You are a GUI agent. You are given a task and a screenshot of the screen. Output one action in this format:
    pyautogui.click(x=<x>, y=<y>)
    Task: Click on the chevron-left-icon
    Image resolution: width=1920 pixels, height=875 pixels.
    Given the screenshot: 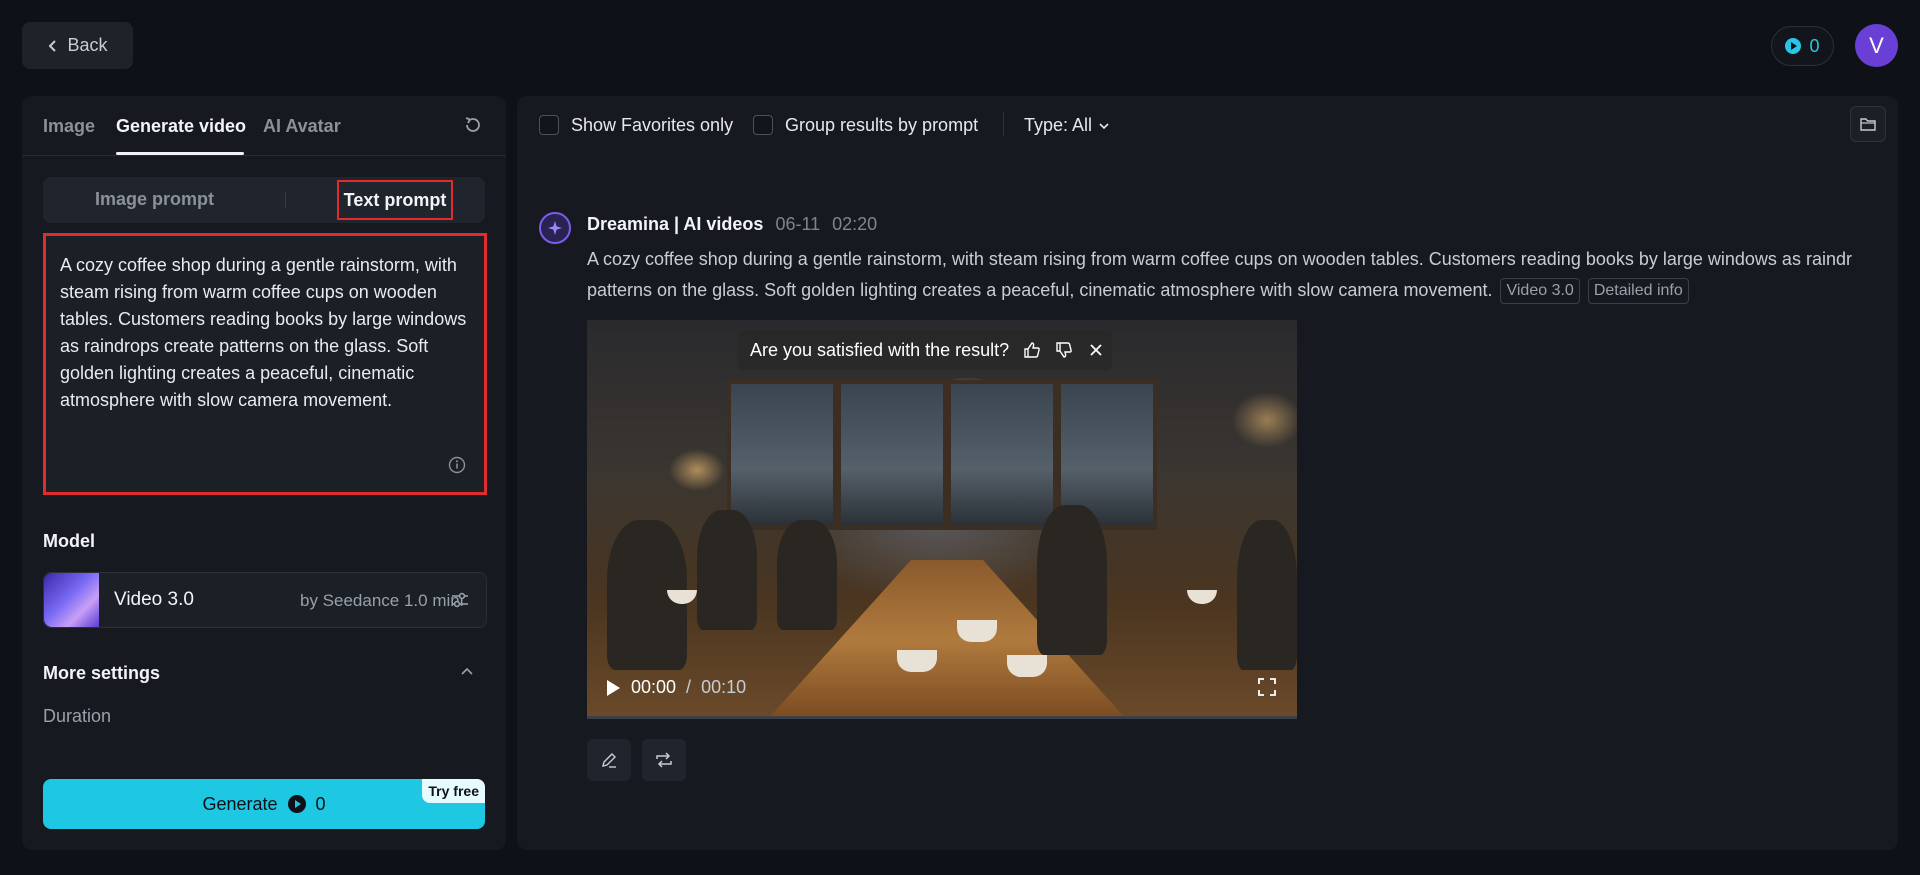 What is the action you would take?
    pyautogui.click(x=53, y=45)
    